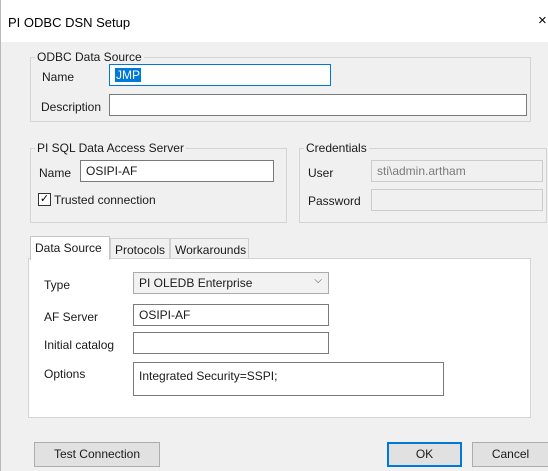 The image size is (548, 471). What do you see at coordinates (110, 148) in the screenshot?
I see `pi-sql-server-legend: PI SQL Data Access Server` at bounding box center [110, 148].